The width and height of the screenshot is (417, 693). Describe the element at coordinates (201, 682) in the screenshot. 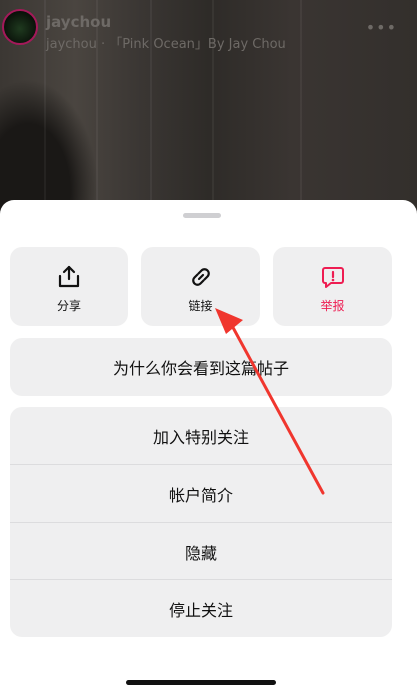

I see `home-indicator` at that location.